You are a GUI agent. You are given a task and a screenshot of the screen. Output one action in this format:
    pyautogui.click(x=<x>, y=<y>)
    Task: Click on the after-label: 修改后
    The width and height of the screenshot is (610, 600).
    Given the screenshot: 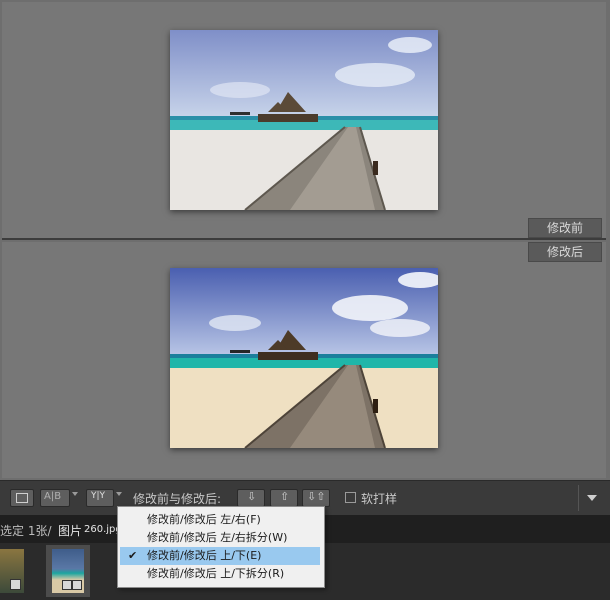 What is the action you would take?
    pyautogui.click(x=565, y=252)
    